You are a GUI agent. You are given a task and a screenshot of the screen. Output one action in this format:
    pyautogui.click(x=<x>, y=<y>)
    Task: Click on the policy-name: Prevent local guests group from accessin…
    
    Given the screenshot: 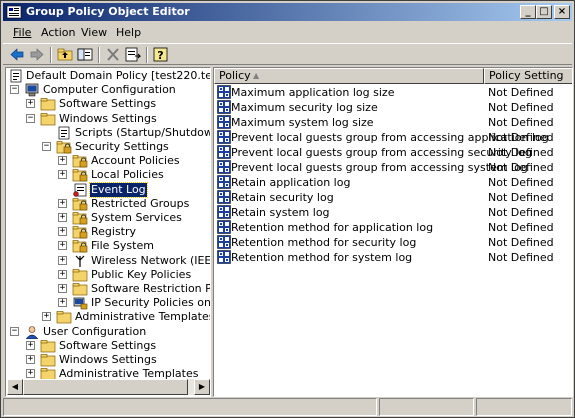 What is the action you would take?
    pyautogui.click(x=379, y=167)
    